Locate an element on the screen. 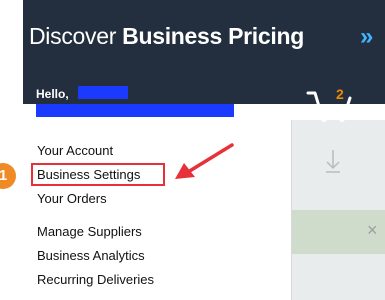 The height and width of the screenshot is (300, 385). menu-item-recurring-deliveries: Recurring Deliveries is located at coordinates (95, 279).